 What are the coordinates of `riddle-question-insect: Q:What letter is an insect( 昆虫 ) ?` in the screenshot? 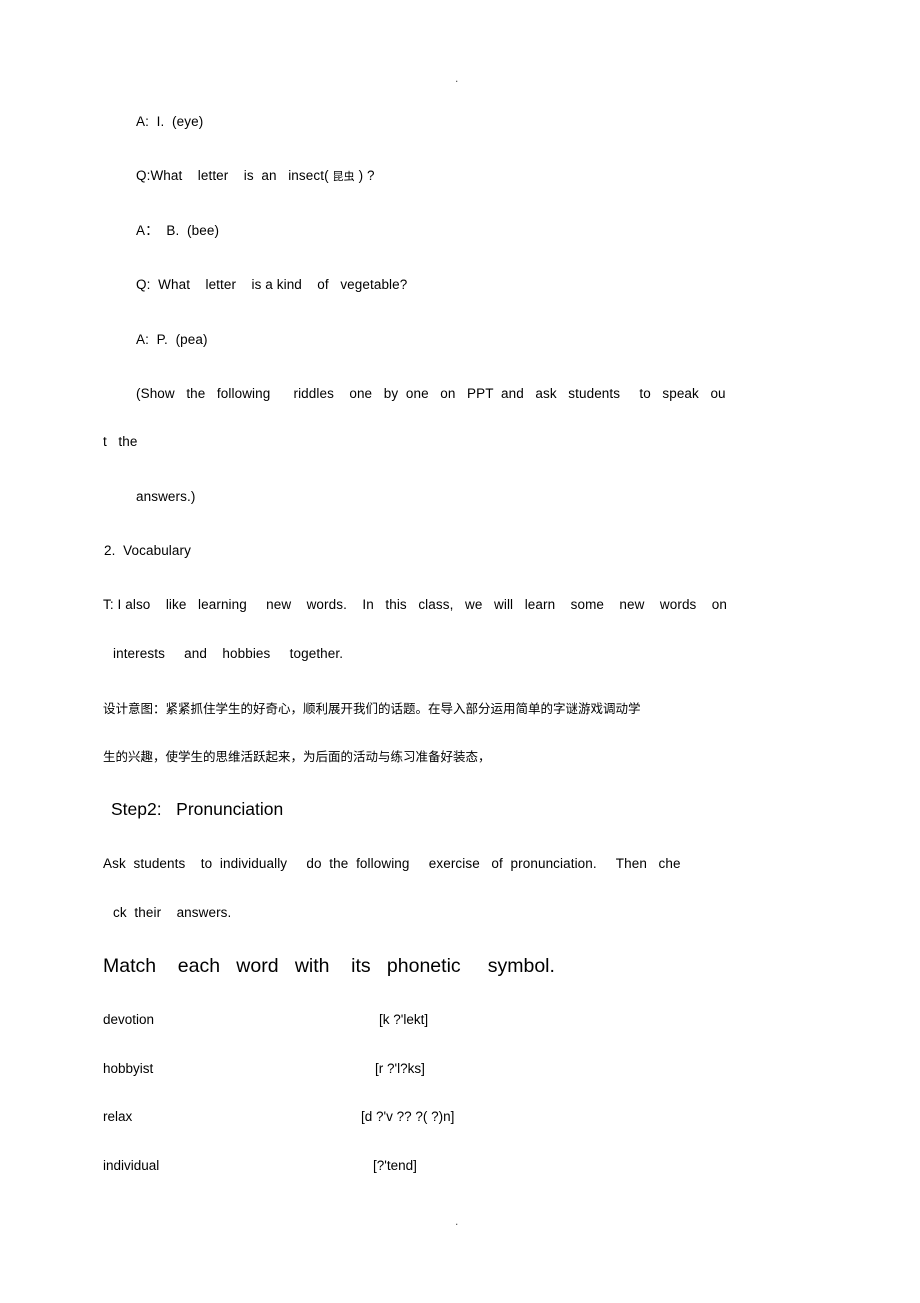 It's located at (255, 176).